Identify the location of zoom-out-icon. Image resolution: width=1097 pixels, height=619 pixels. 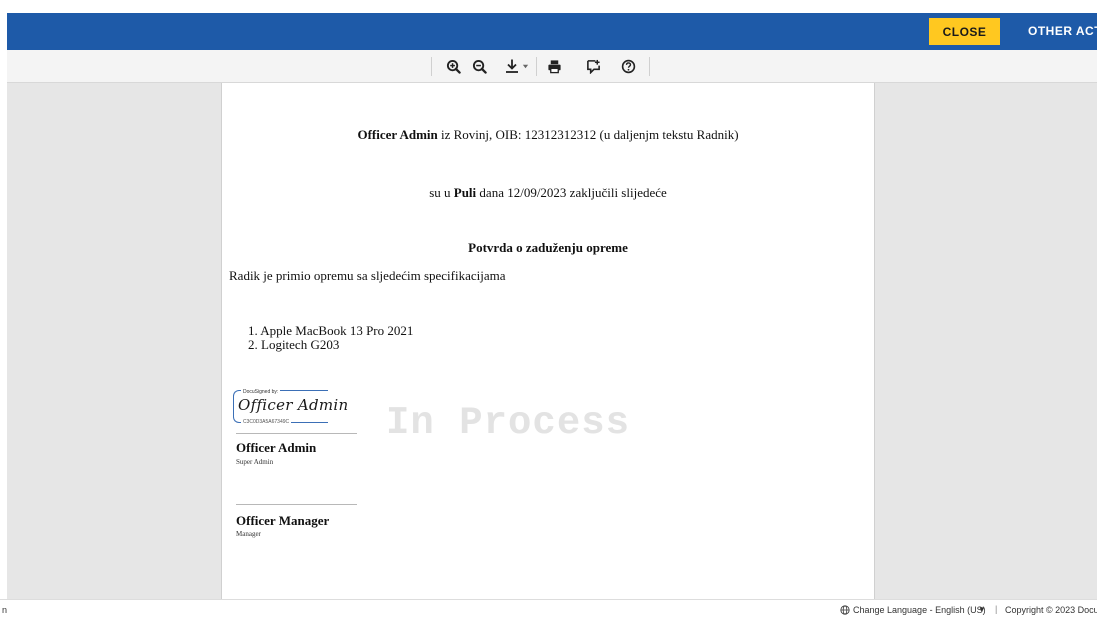
(479, 66).